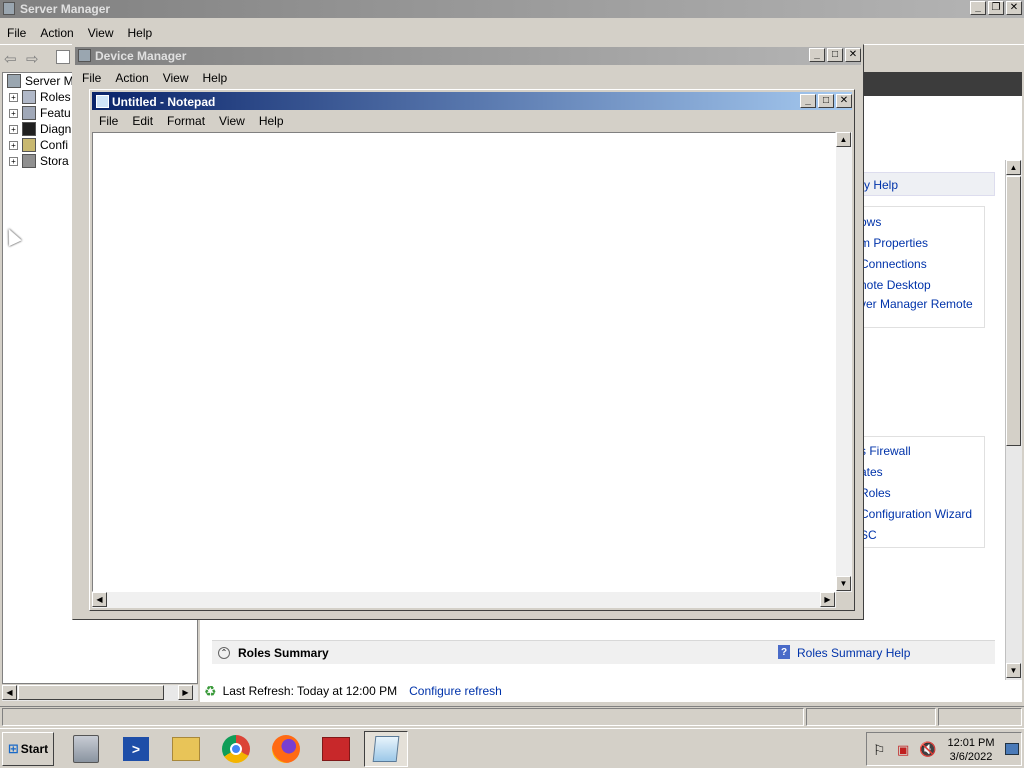  Describe the element at coordinates (286, 749) in the screenshot. I see `taskbar-firefox` at that location.